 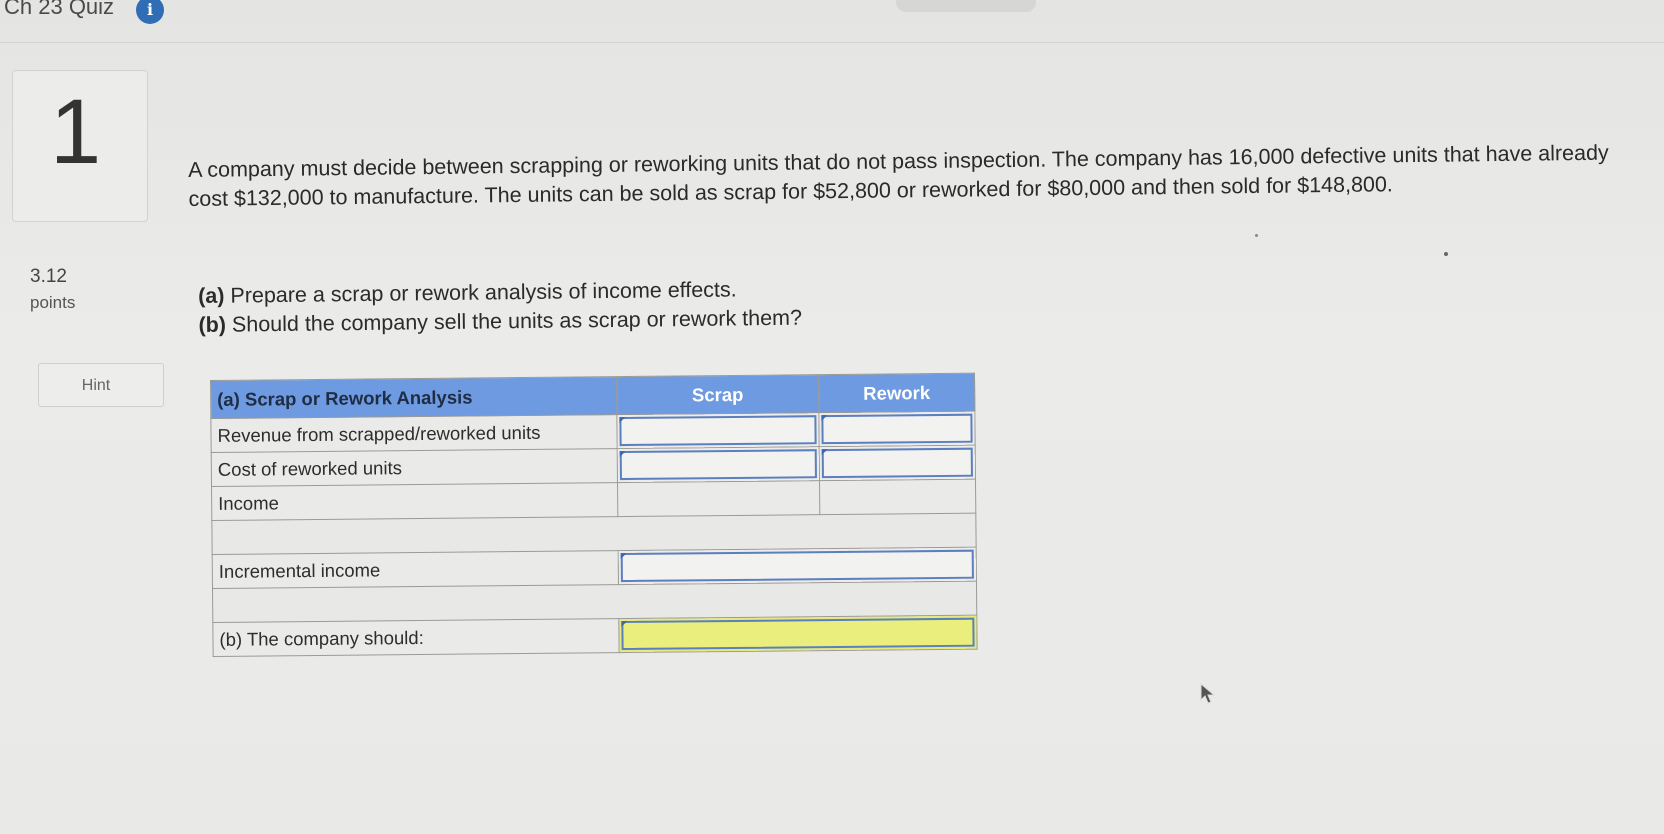 I want to click on company-should-dropdown, so click(x=798, y=634).